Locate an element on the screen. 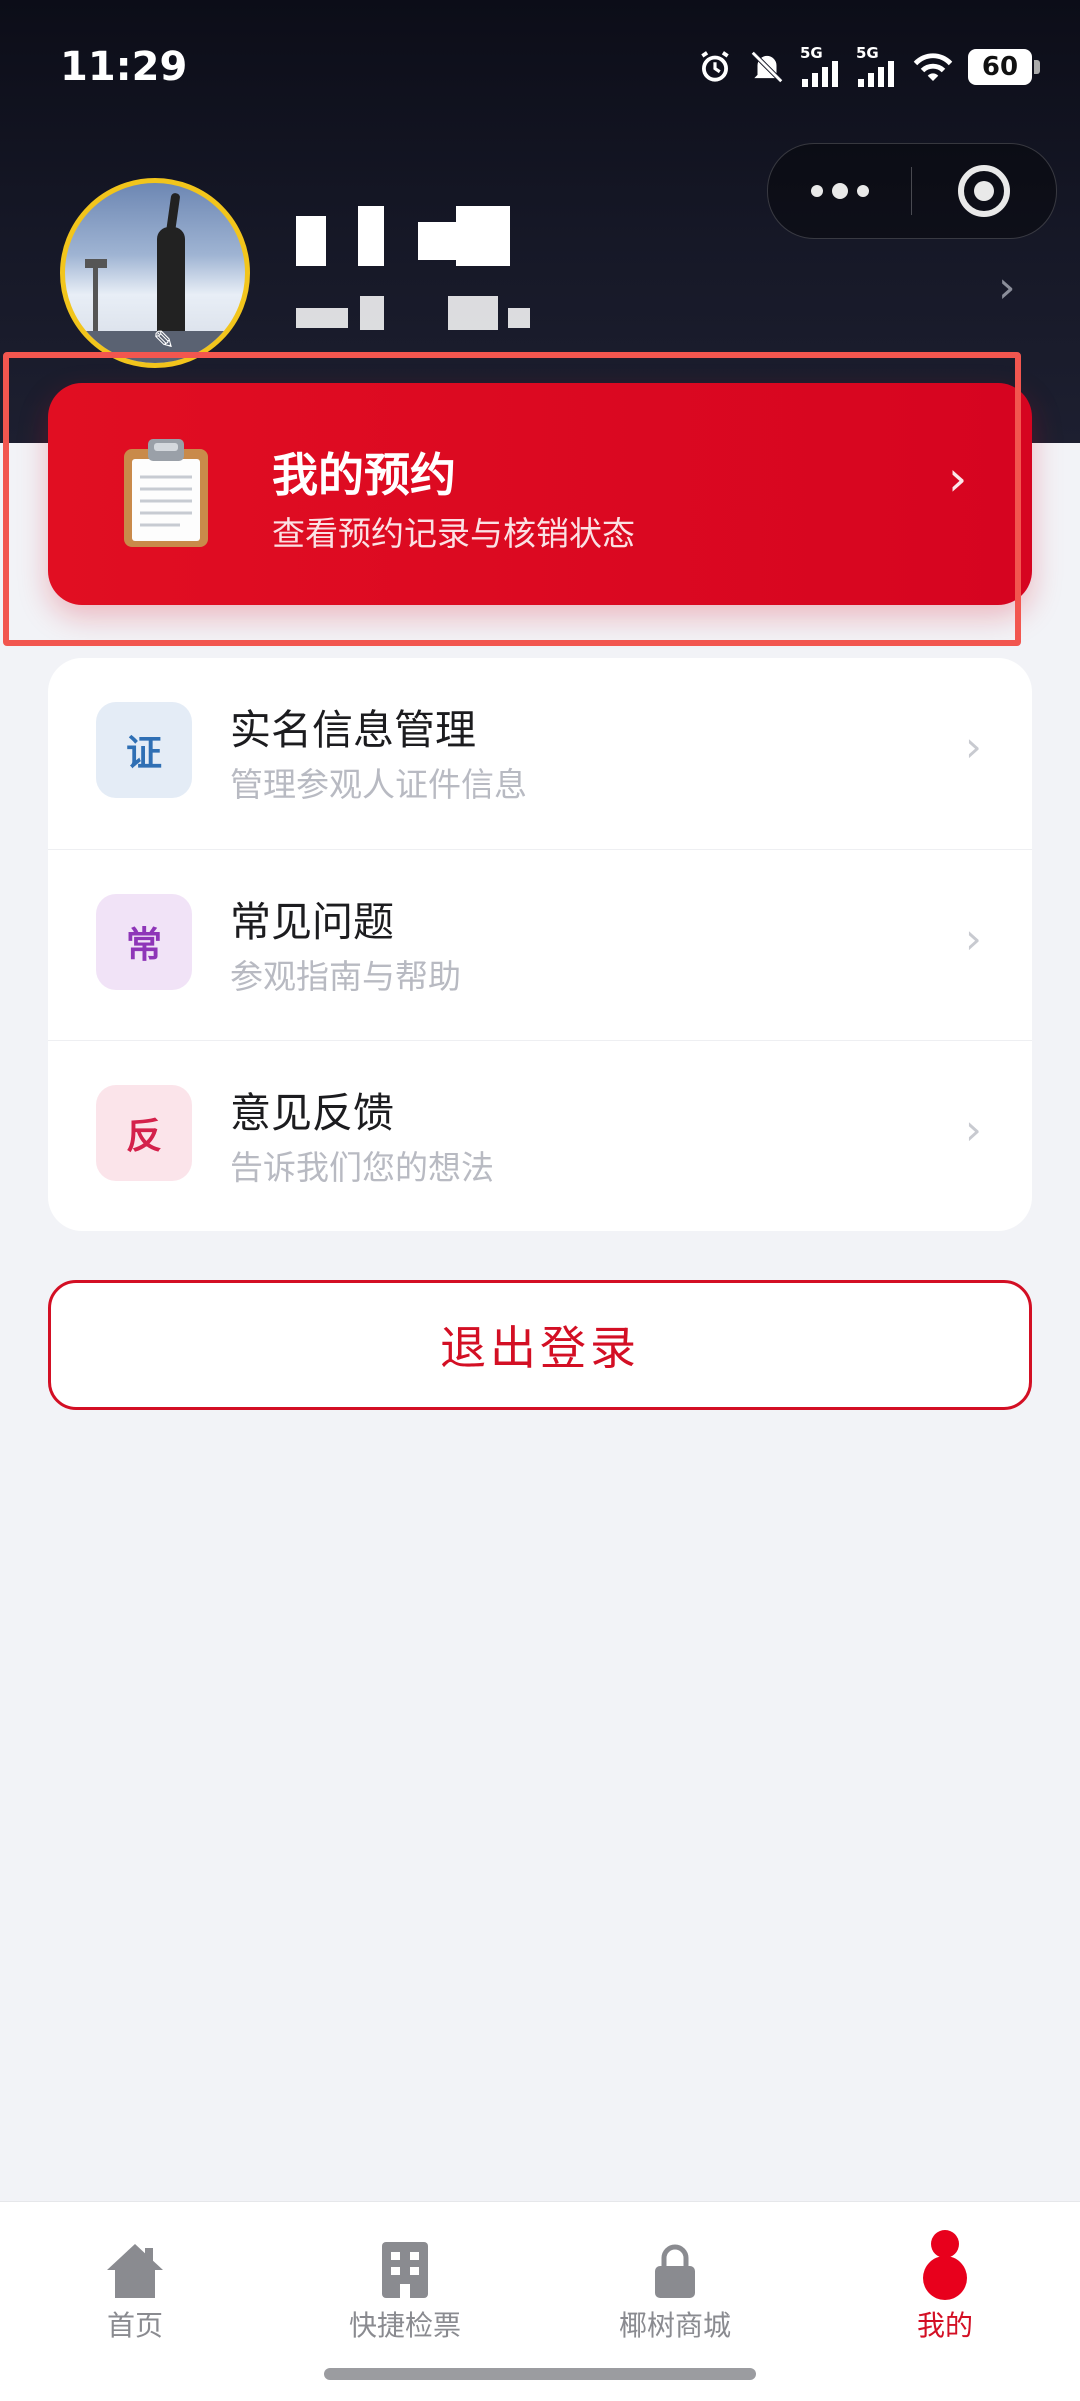  tab-mine: 我的 is located at coordinates (945, 2286).